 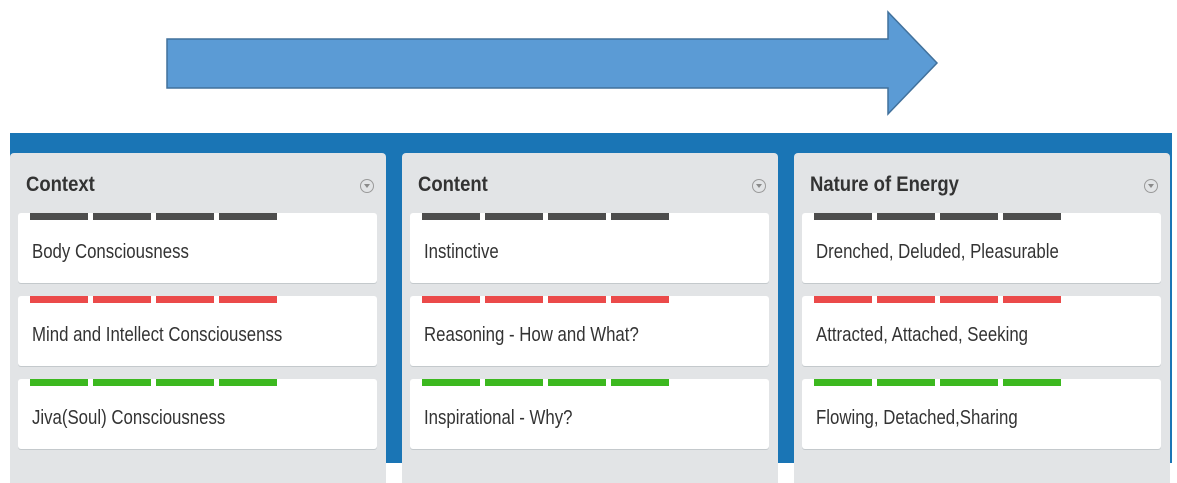 What do you see at coordinates (589, 248) in the screenshot?
I see `card: Instinctive` at bounding box center [589, 248].